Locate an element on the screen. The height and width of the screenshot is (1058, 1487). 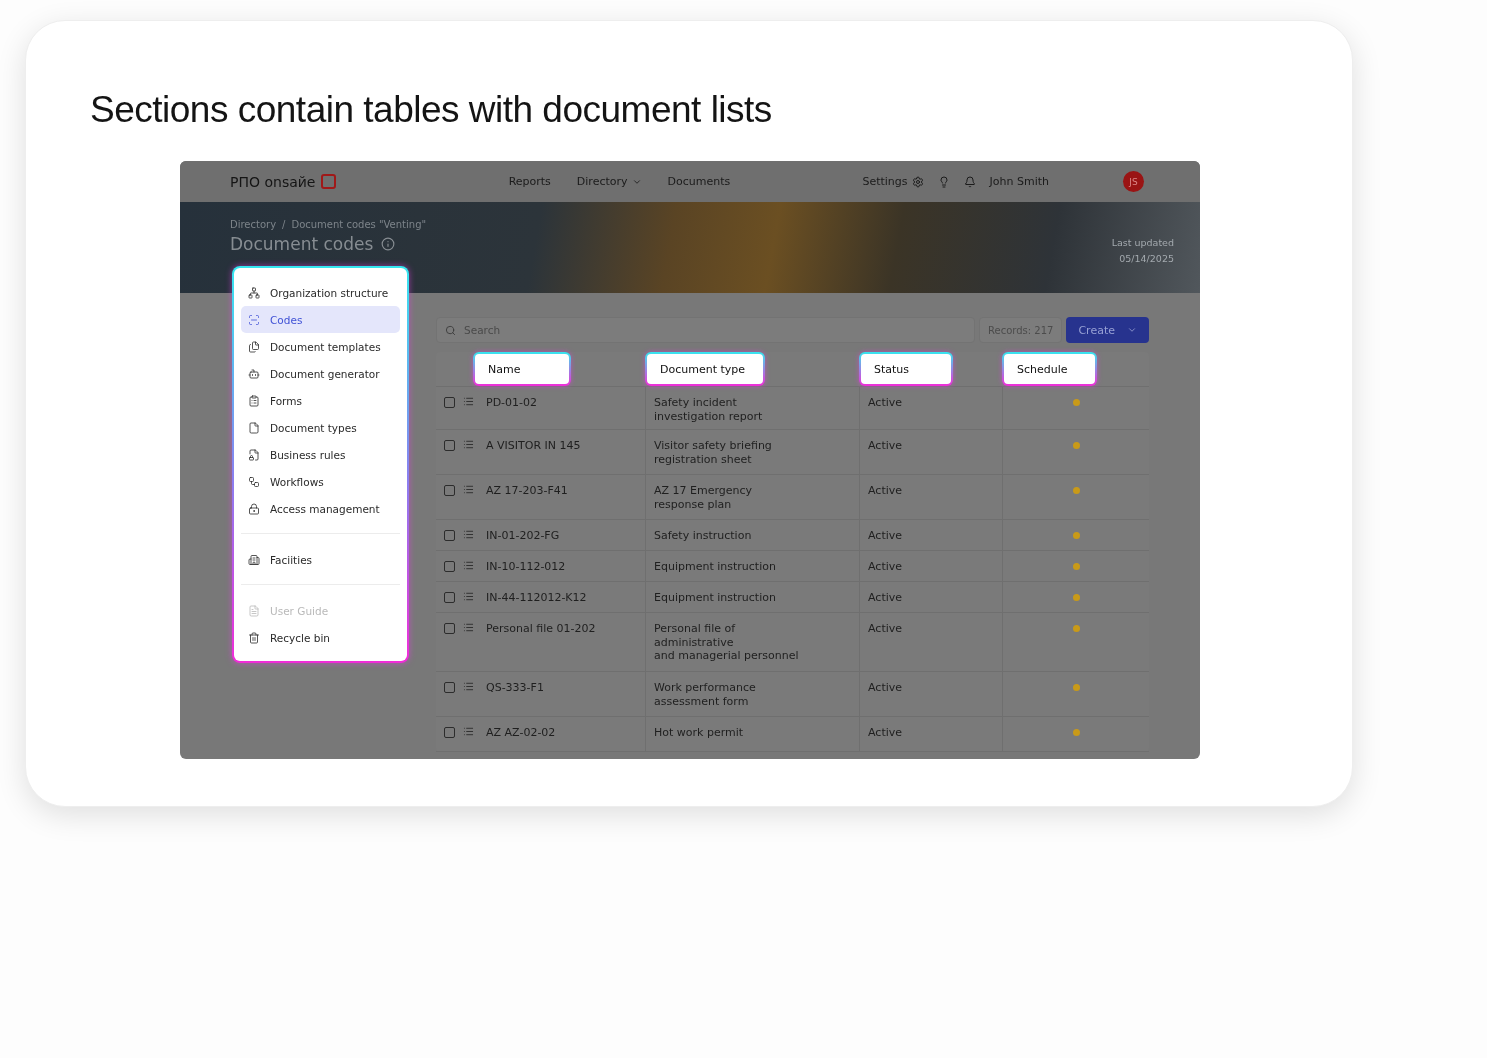
hierarchy-icon is located at coordinates (254, 292).